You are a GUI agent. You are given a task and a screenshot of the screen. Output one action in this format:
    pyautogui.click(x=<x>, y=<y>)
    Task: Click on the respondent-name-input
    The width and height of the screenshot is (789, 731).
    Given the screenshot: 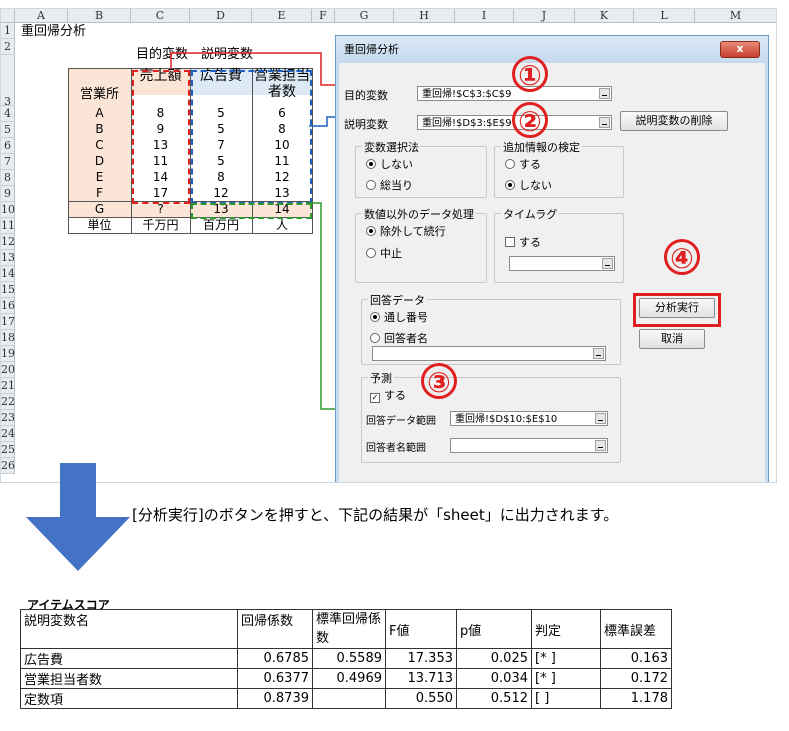 What is the action you would take?
    pyautogui.click(x=489, y=353)
    